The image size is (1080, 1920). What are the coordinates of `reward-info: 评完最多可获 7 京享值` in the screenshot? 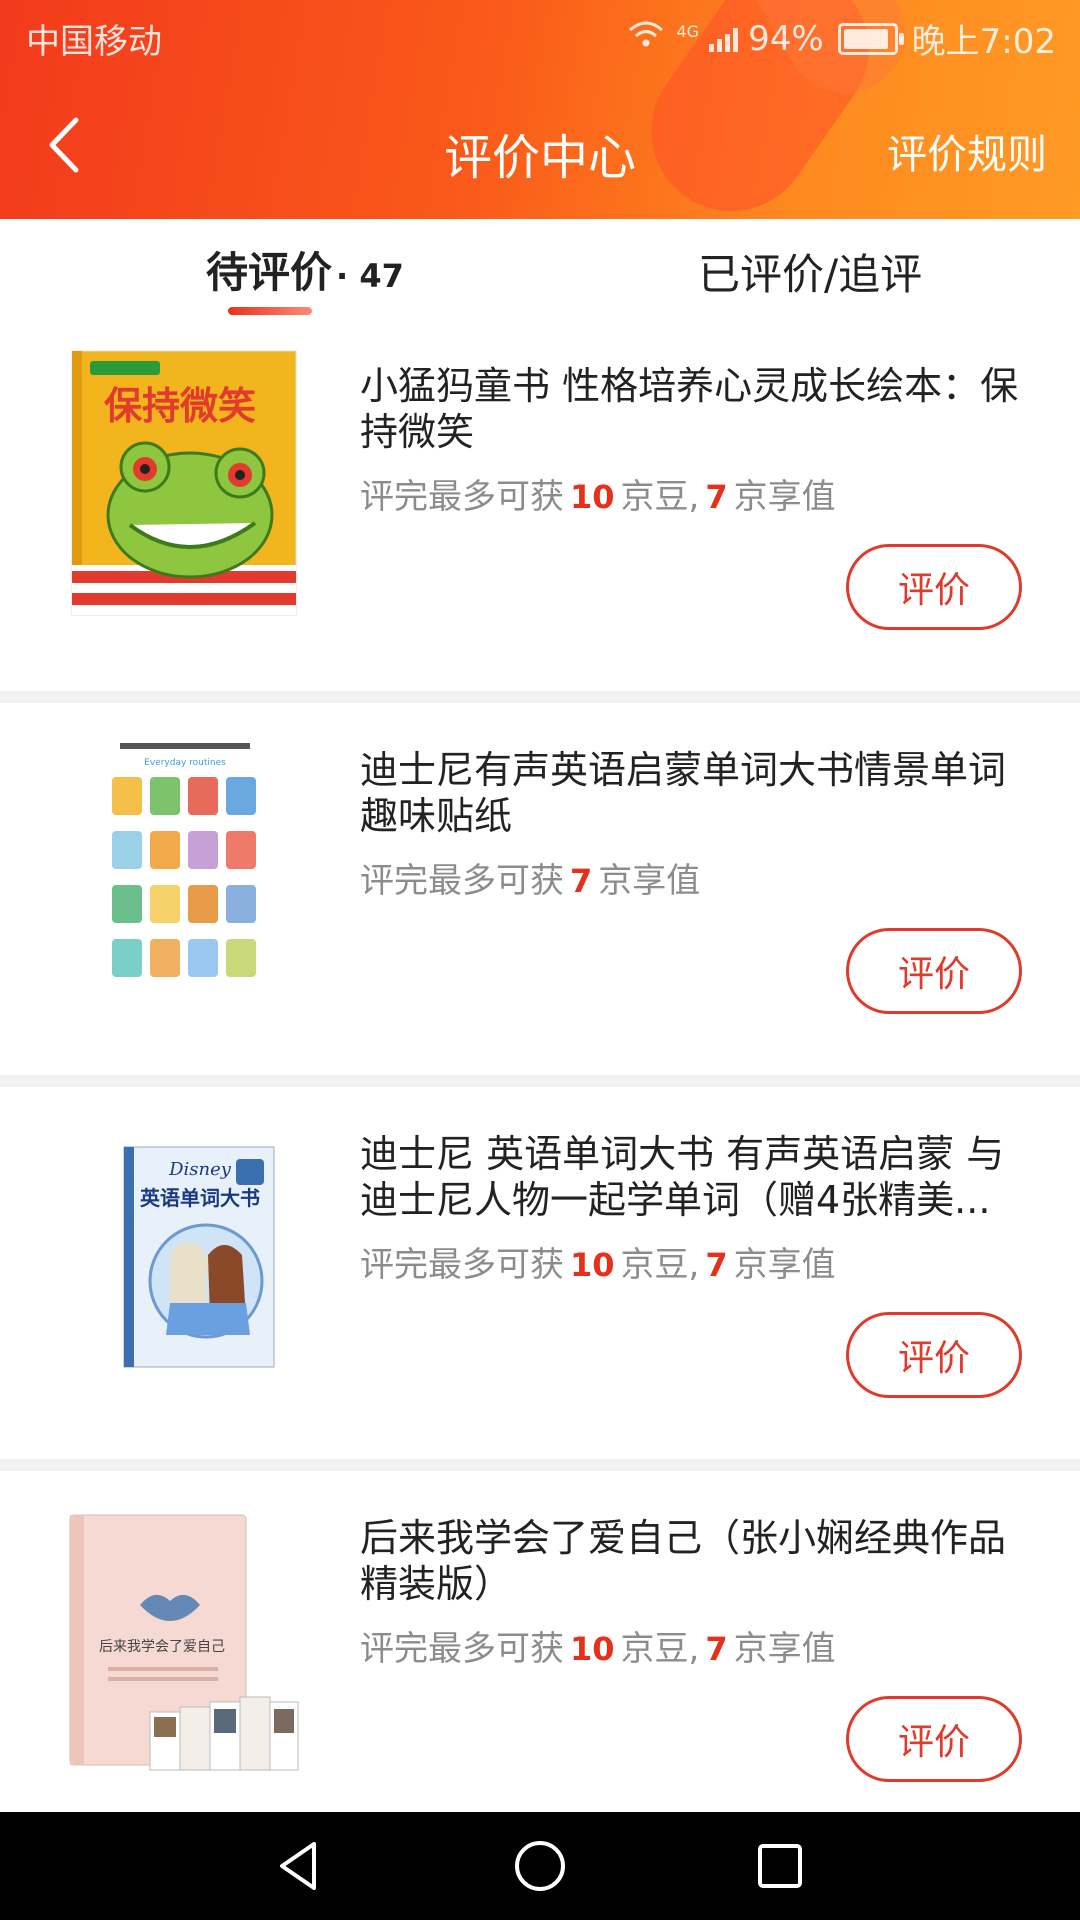 It's located at (530, 877).